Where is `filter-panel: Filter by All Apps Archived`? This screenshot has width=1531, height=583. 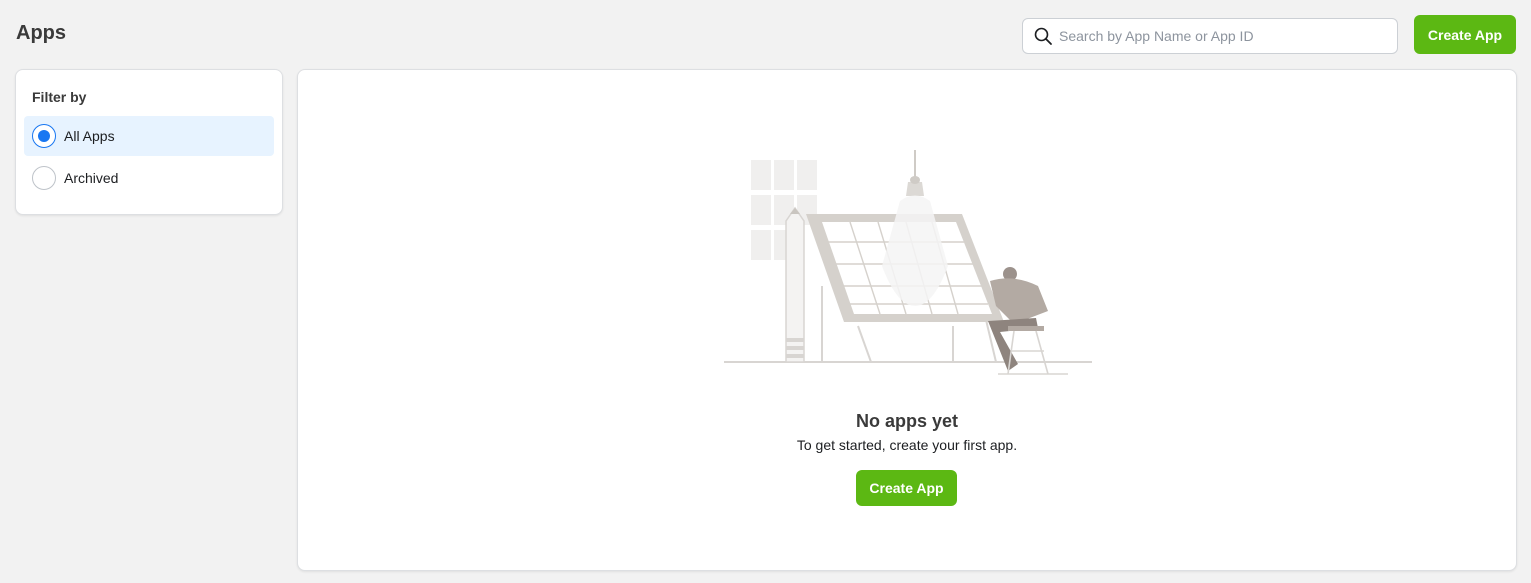
filter-panel: Filter by All Apps Archived is located at coordinates (149, 142).